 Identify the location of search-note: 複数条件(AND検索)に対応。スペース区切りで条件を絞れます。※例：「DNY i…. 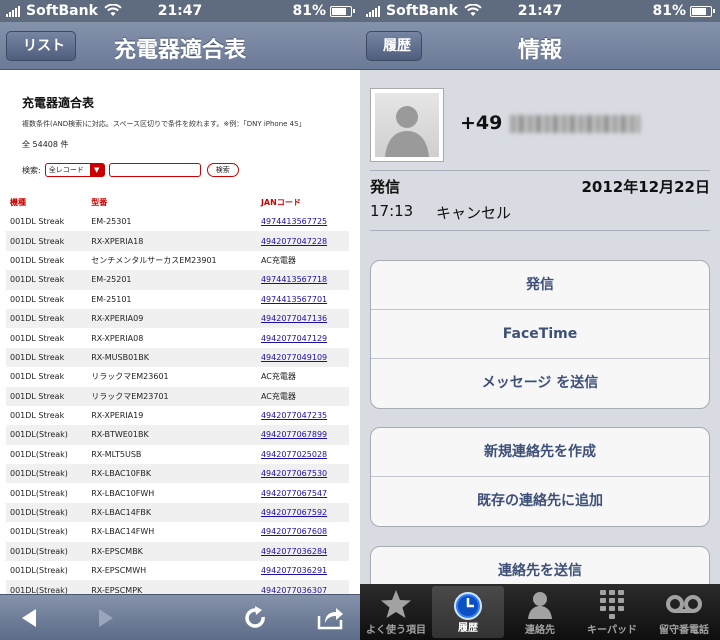
(164, 124).